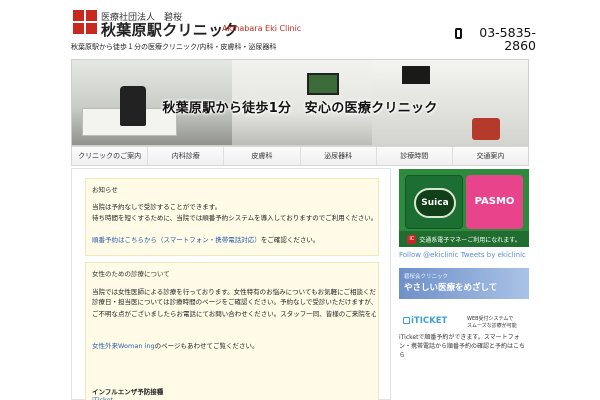 This screenshot has width=600, height=400. Describe the element at coordinates (496, 39) in the screenshot. I see `phone-number: 03-5835- 2860` at that location.